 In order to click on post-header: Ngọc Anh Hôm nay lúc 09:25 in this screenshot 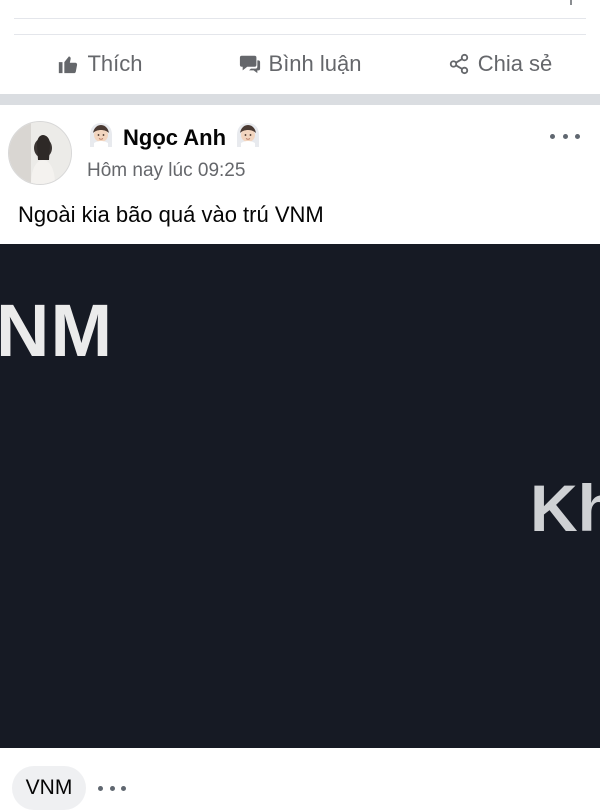, I will do `click(300, 150)`.